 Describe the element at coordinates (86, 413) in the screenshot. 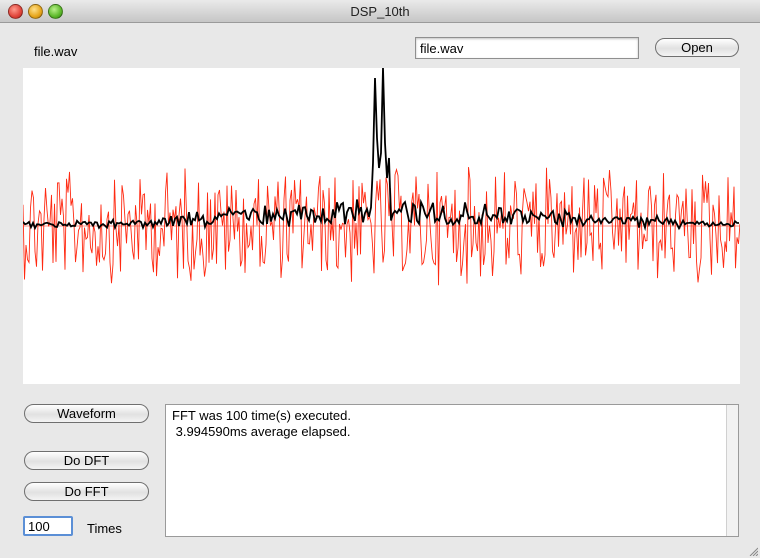

I see `waveform-button: Waveform` at that location.